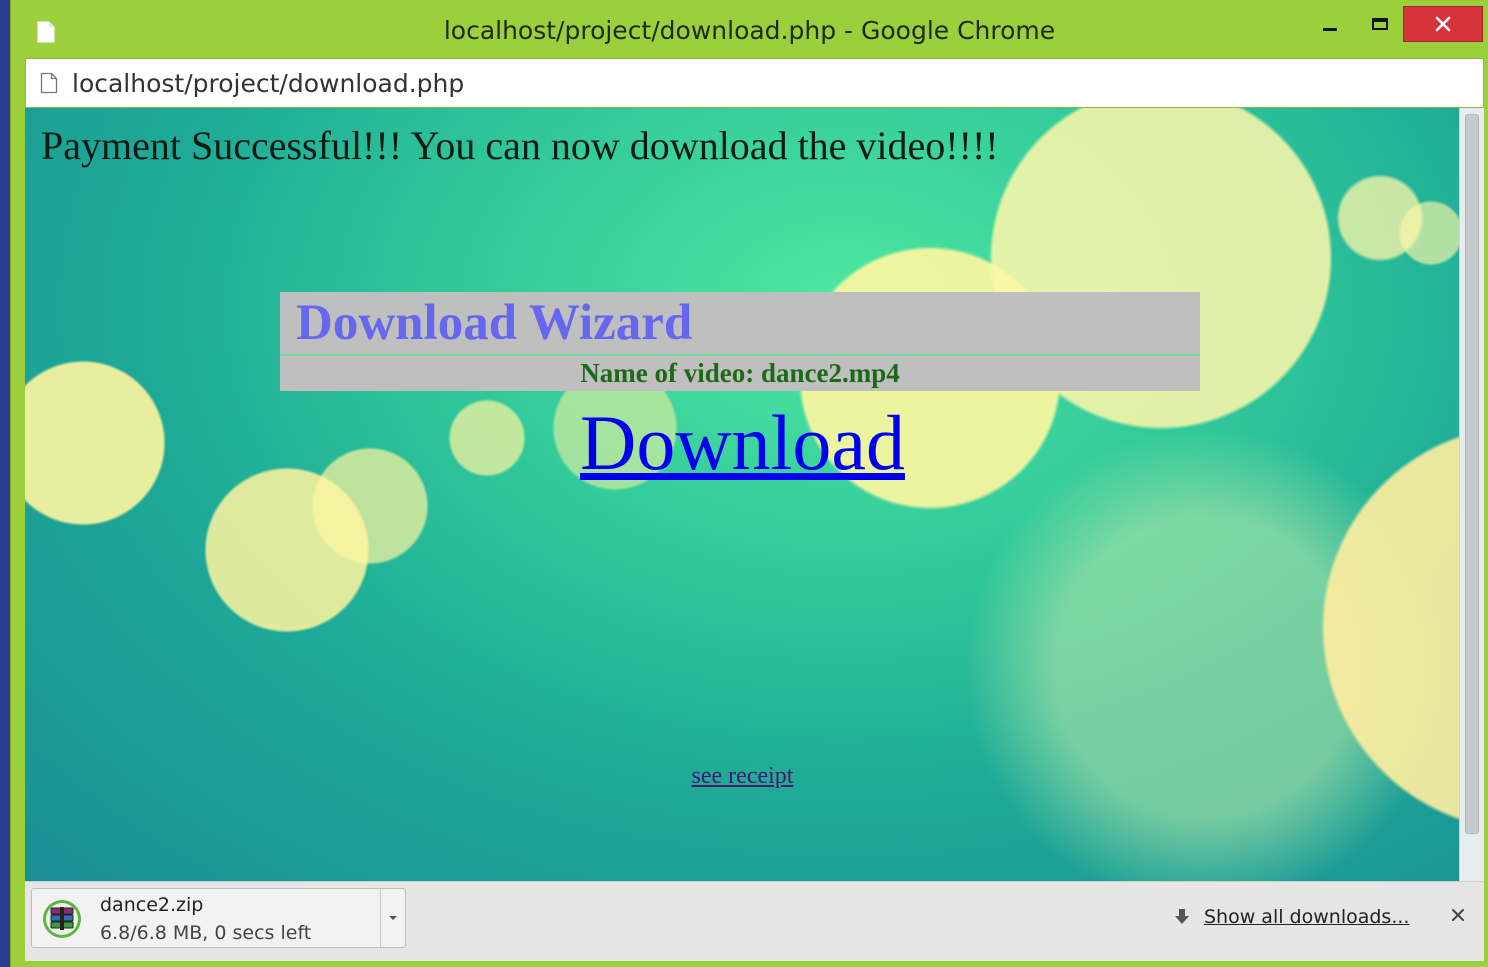  Describe the element at coordinates (152, 905) in the screenshot. I see `download-filename: dance2.zip` at that location.